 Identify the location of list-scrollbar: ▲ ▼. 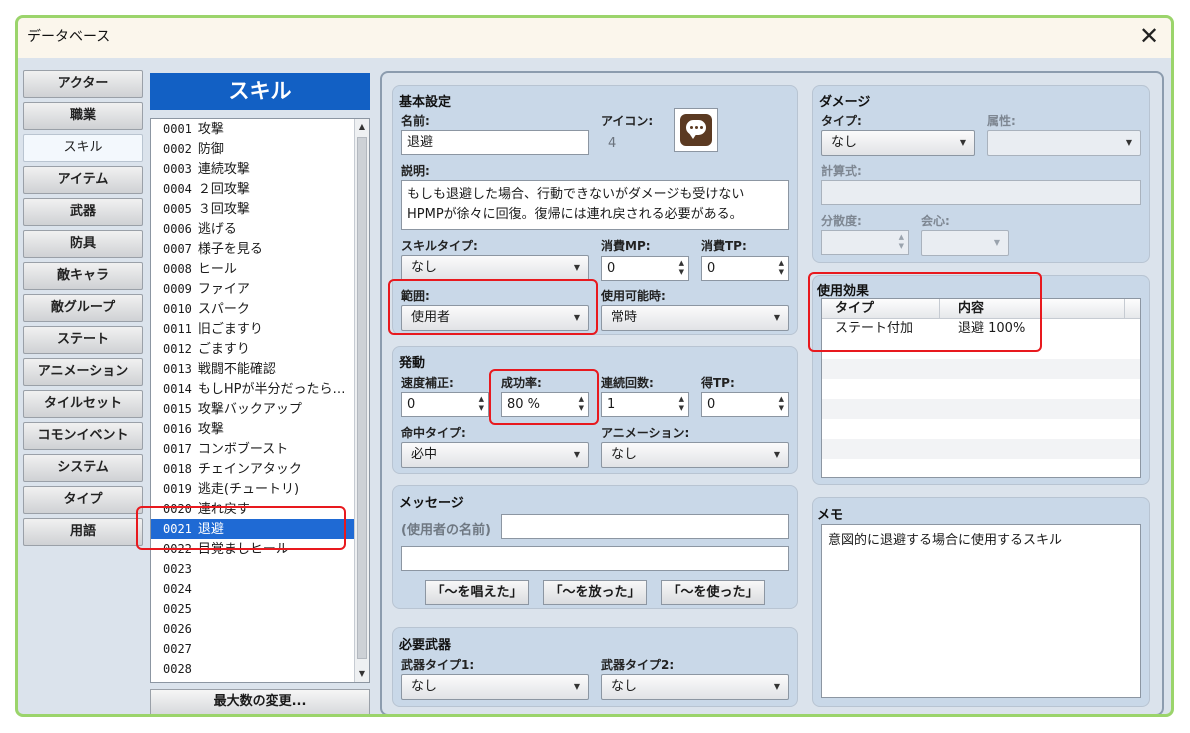
(361, 400).